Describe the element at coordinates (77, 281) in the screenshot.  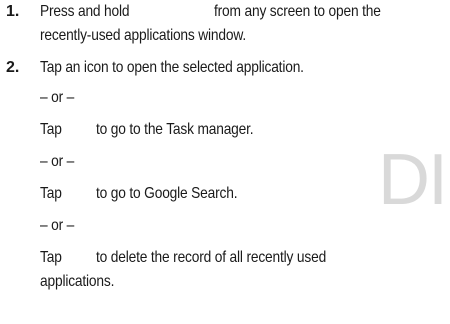
I see `delete-records-description-line2: applications.` at that location.